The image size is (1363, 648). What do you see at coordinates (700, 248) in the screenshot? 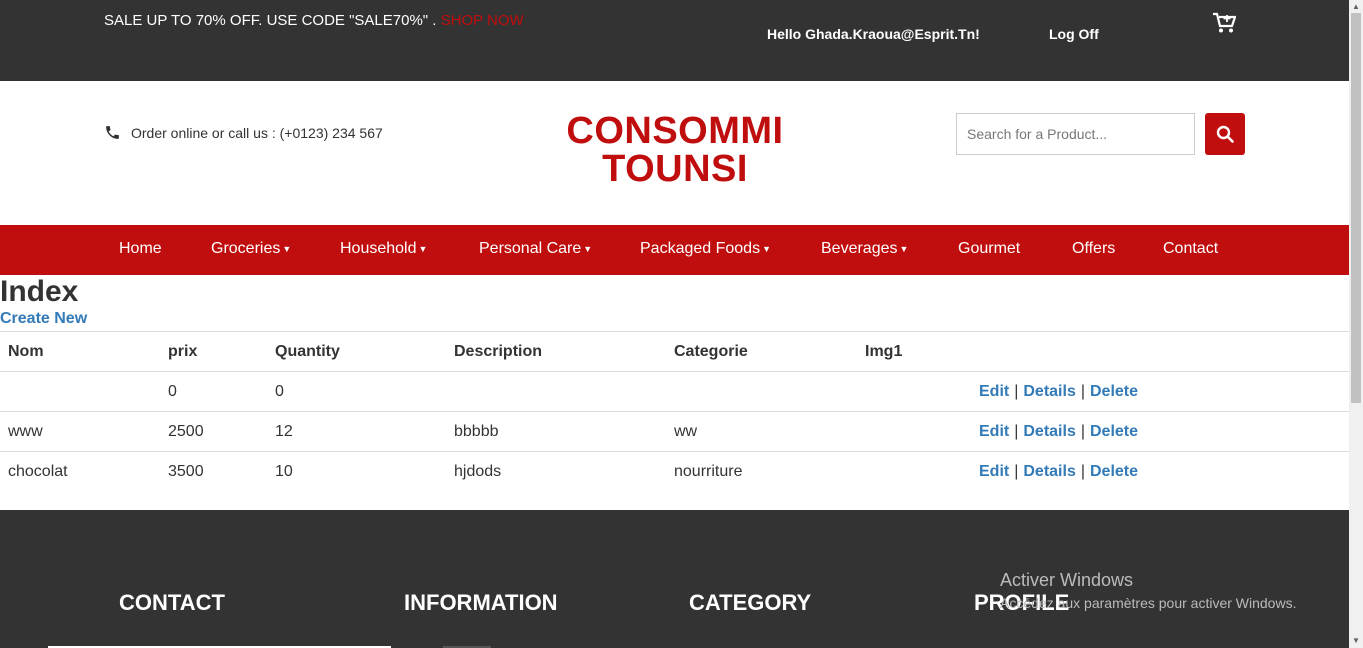
I see `nav-packaged-foods-label: Packaged Foods` at bounding box center [700, 248].